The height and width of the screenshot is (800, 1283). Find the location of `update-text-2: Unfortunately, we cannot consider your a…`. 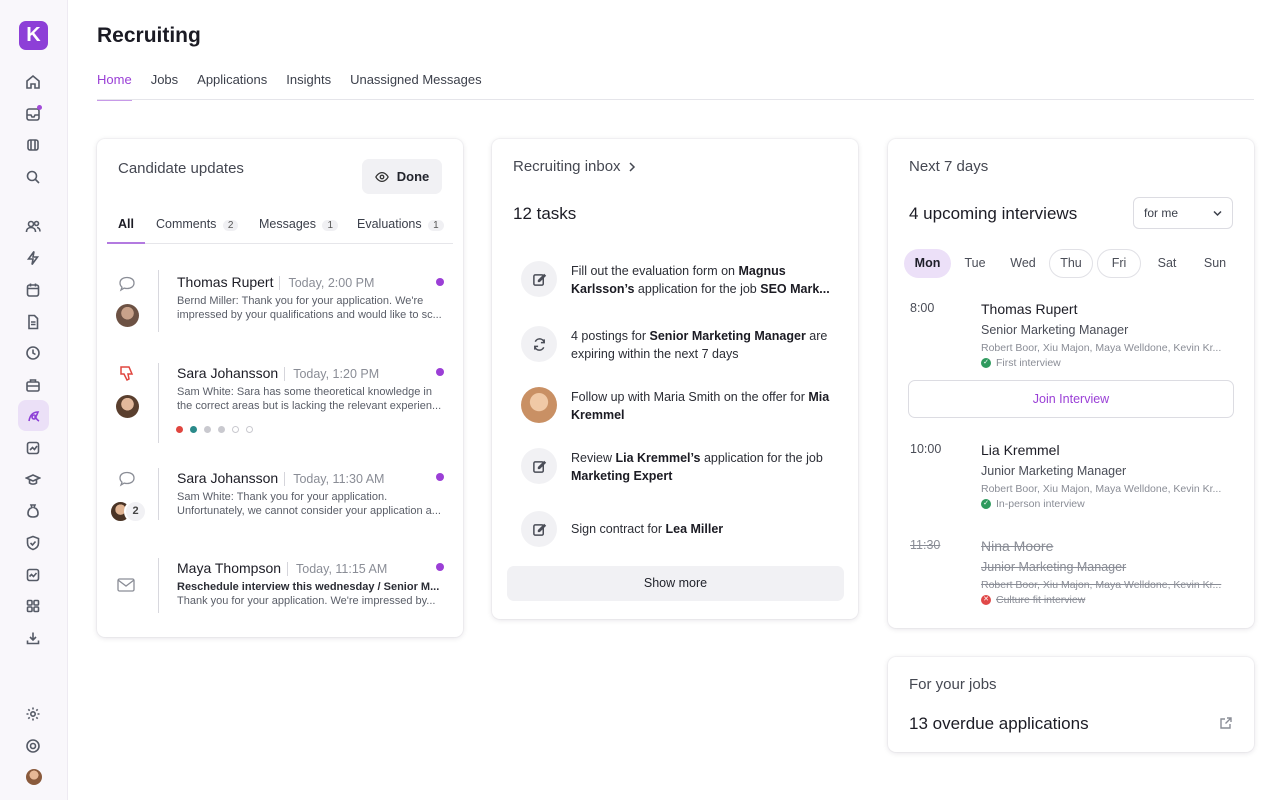

update-text-2: Unfortunately, we cannot consider your a… is located at coordinates (309, 511).